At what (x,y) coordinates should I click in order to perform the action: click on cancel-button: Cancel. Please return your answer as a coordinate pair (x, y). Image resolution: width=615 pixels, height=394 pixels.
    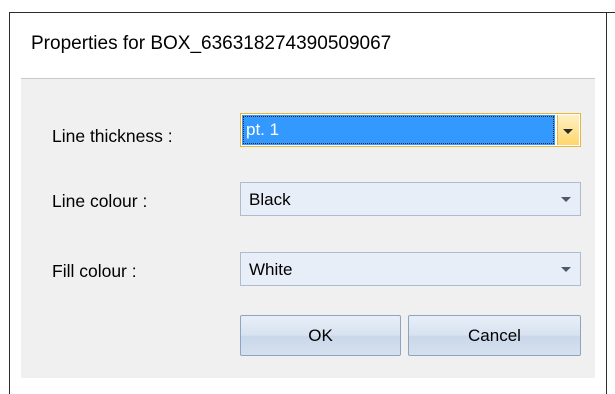
    Looking at the image, I should click on (494, 335).